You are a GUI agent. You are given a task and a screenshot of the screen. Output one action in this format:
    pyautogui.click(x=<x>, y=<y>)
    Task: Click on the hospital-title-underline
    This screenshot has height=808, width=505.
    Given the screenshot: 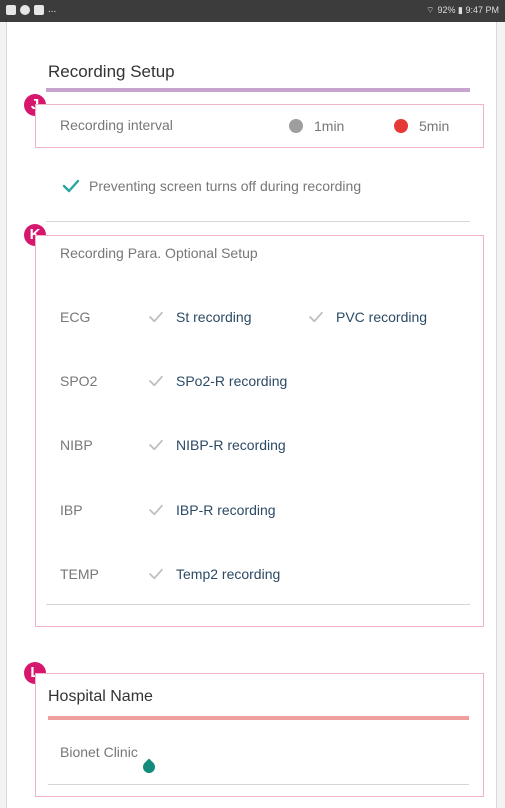 What is the action you would take?
    pyautogui.click(x=258, y=718)
    